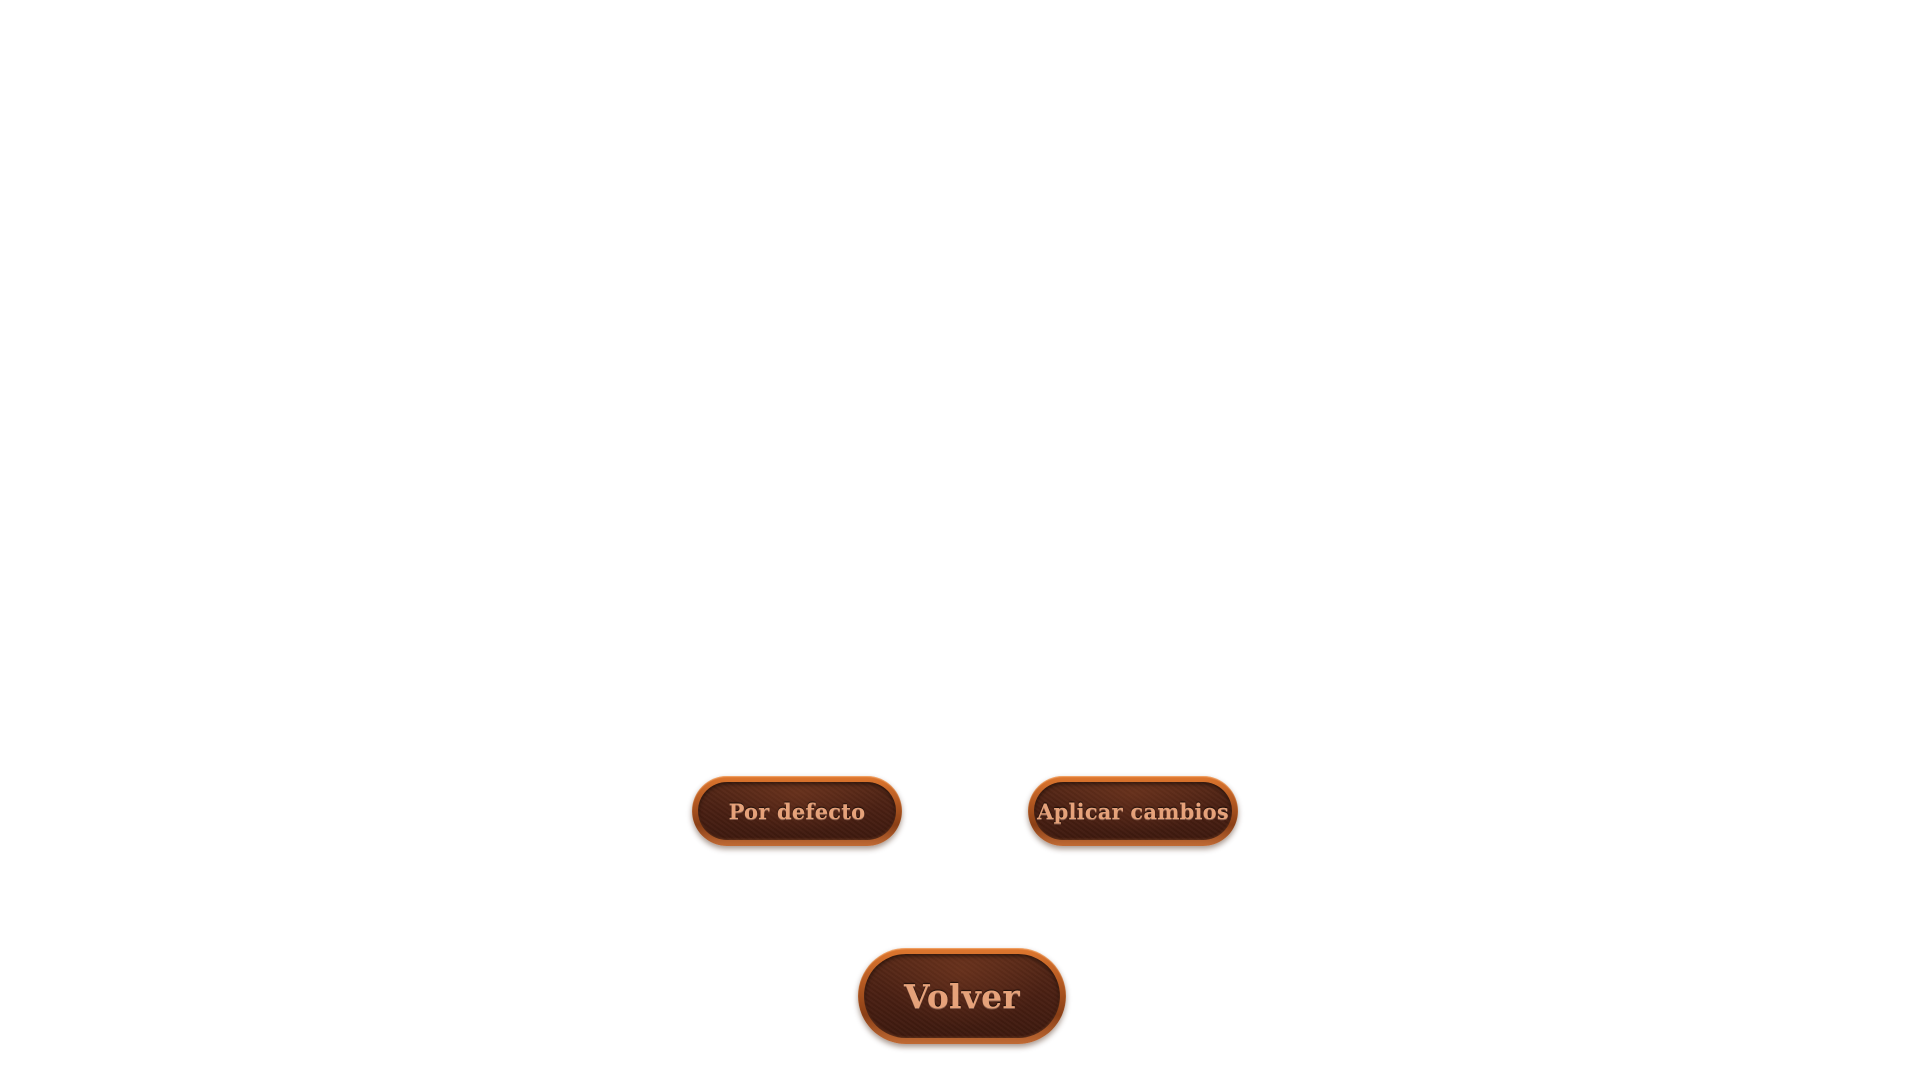 Image resolution: width=1920 pixels, height=1080 pixels. I want to click on restore-defaults-button: Por defecto, so click(797, 811).